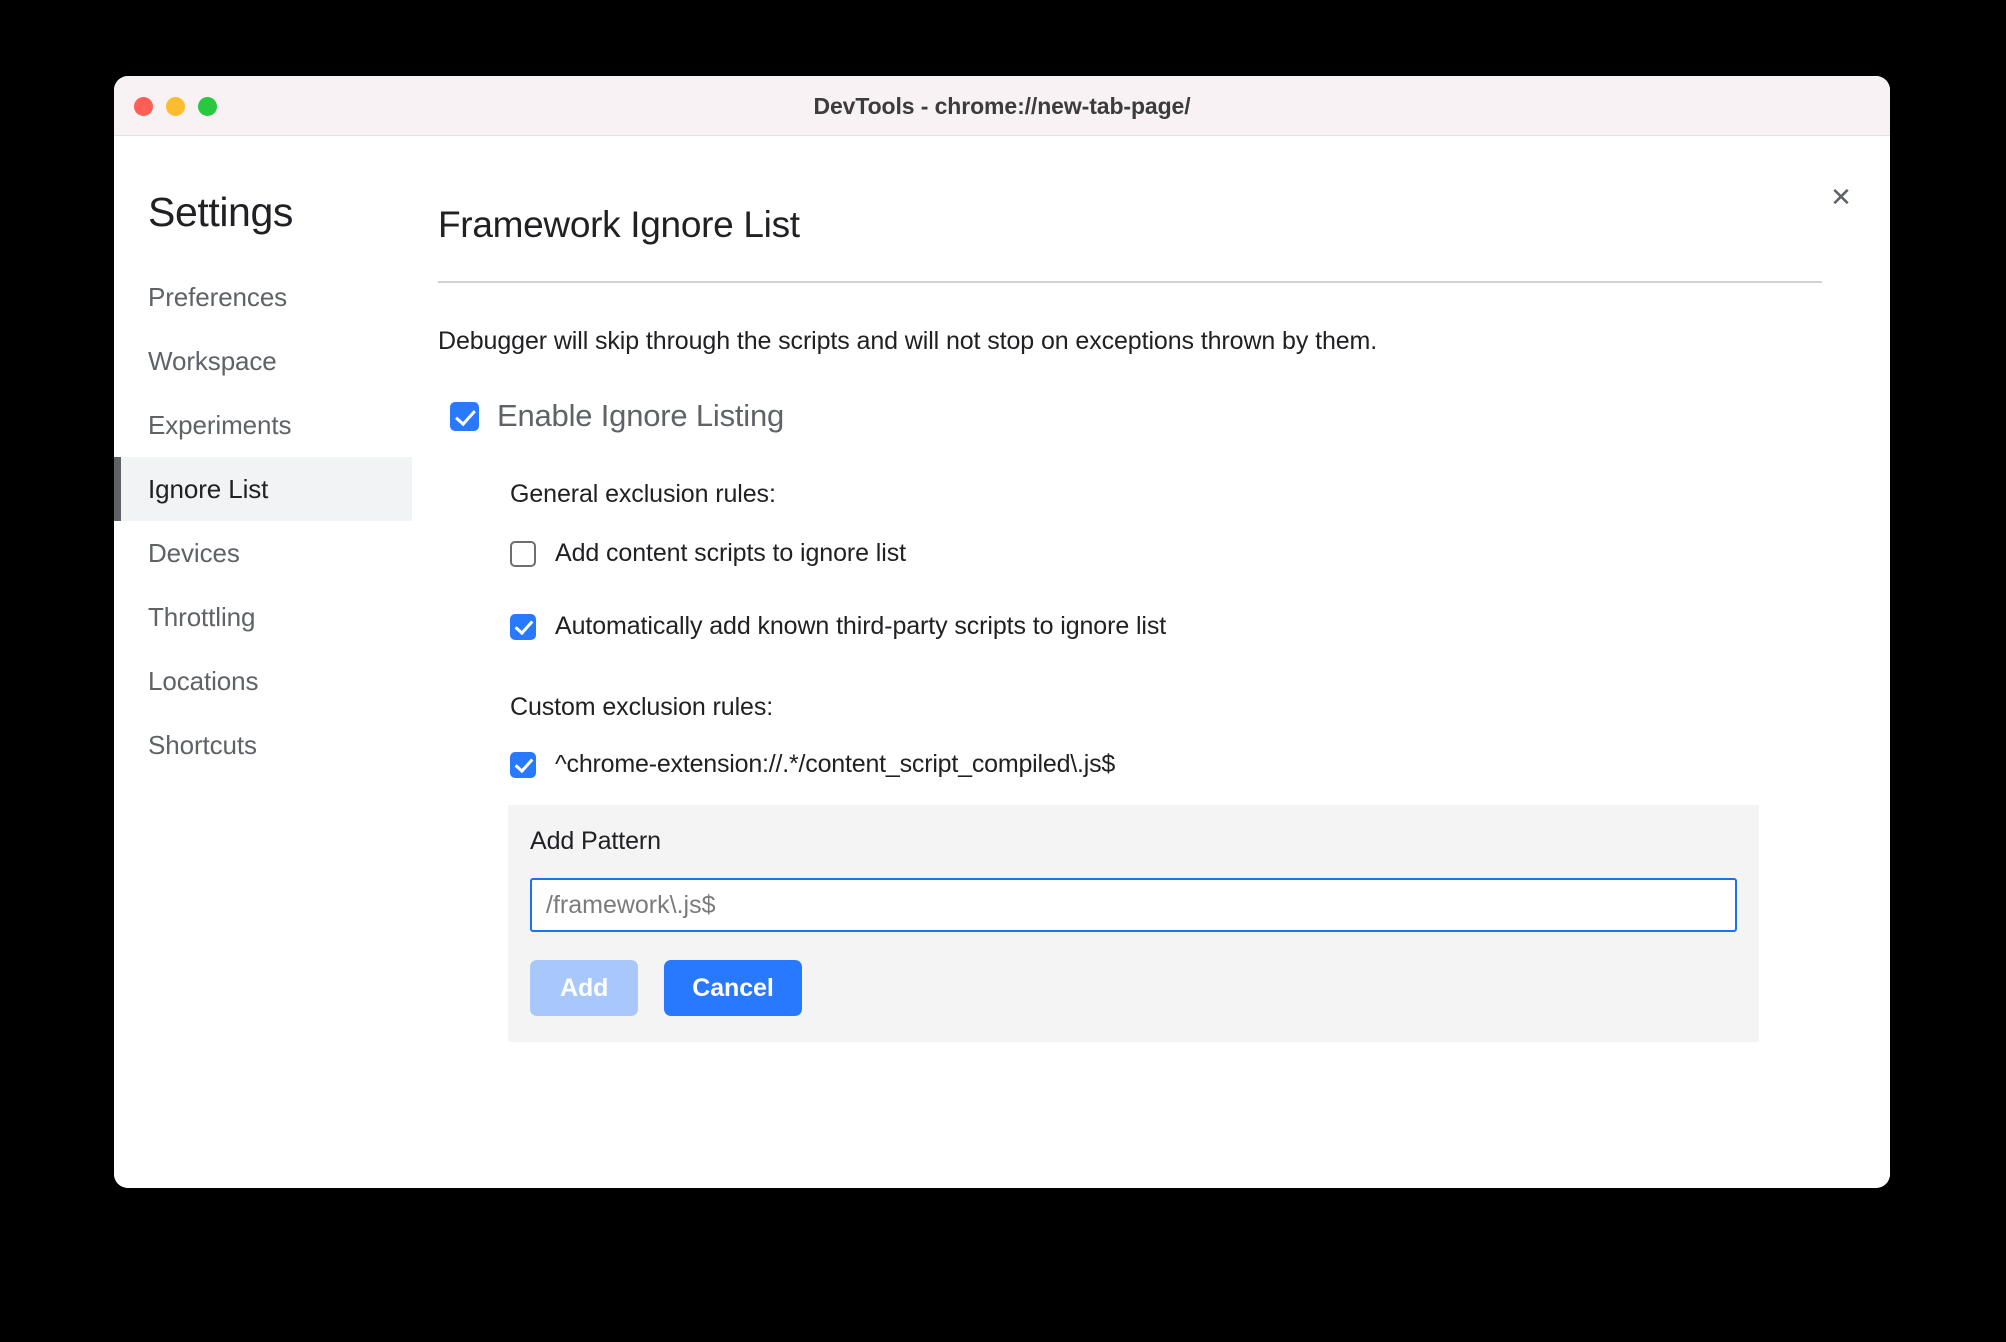 This screenshot has width=2006, height=1342. What do you see at coordinates (464, 416) in the screenshot?
I see `enable-ignore-listing-checkbox` at bounding box center [464, 416].